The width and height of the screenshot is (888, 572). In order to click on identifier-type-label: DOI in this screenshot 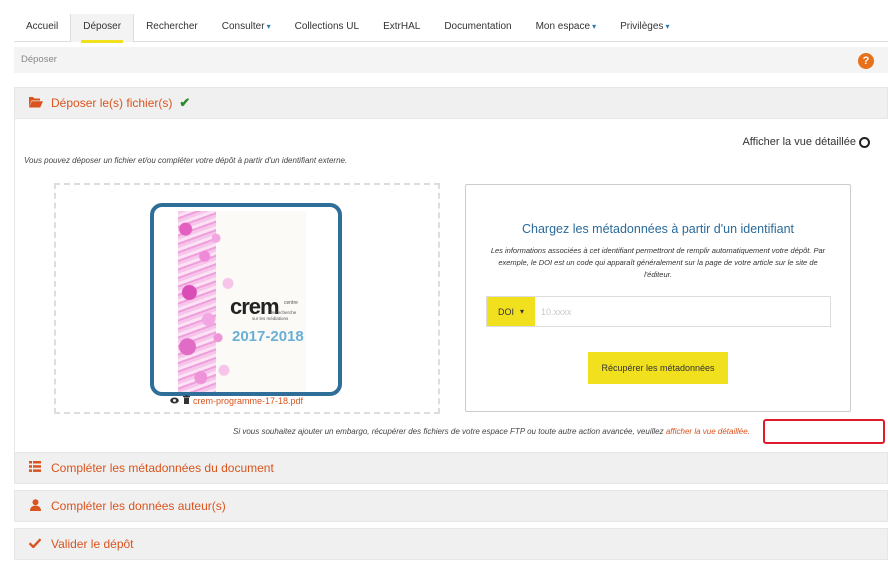, I will do `click(505, 311)`.